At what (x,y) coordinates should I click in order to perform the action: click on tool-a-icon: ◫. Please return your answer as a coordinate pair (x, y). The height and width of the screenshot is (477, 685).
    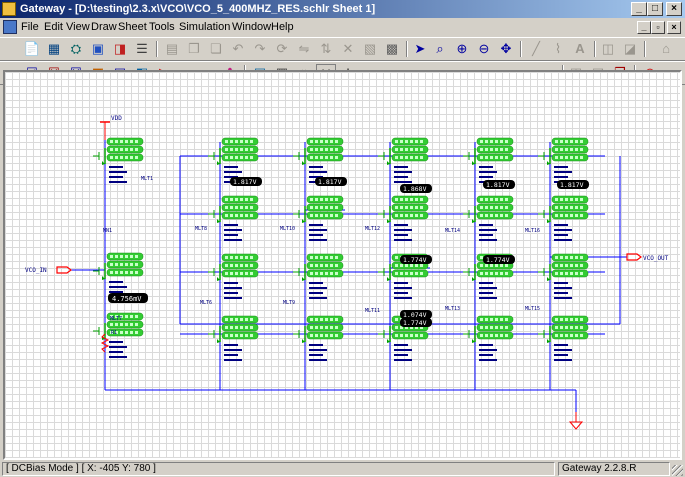
    Looking at the image, I should click on (608, 49).